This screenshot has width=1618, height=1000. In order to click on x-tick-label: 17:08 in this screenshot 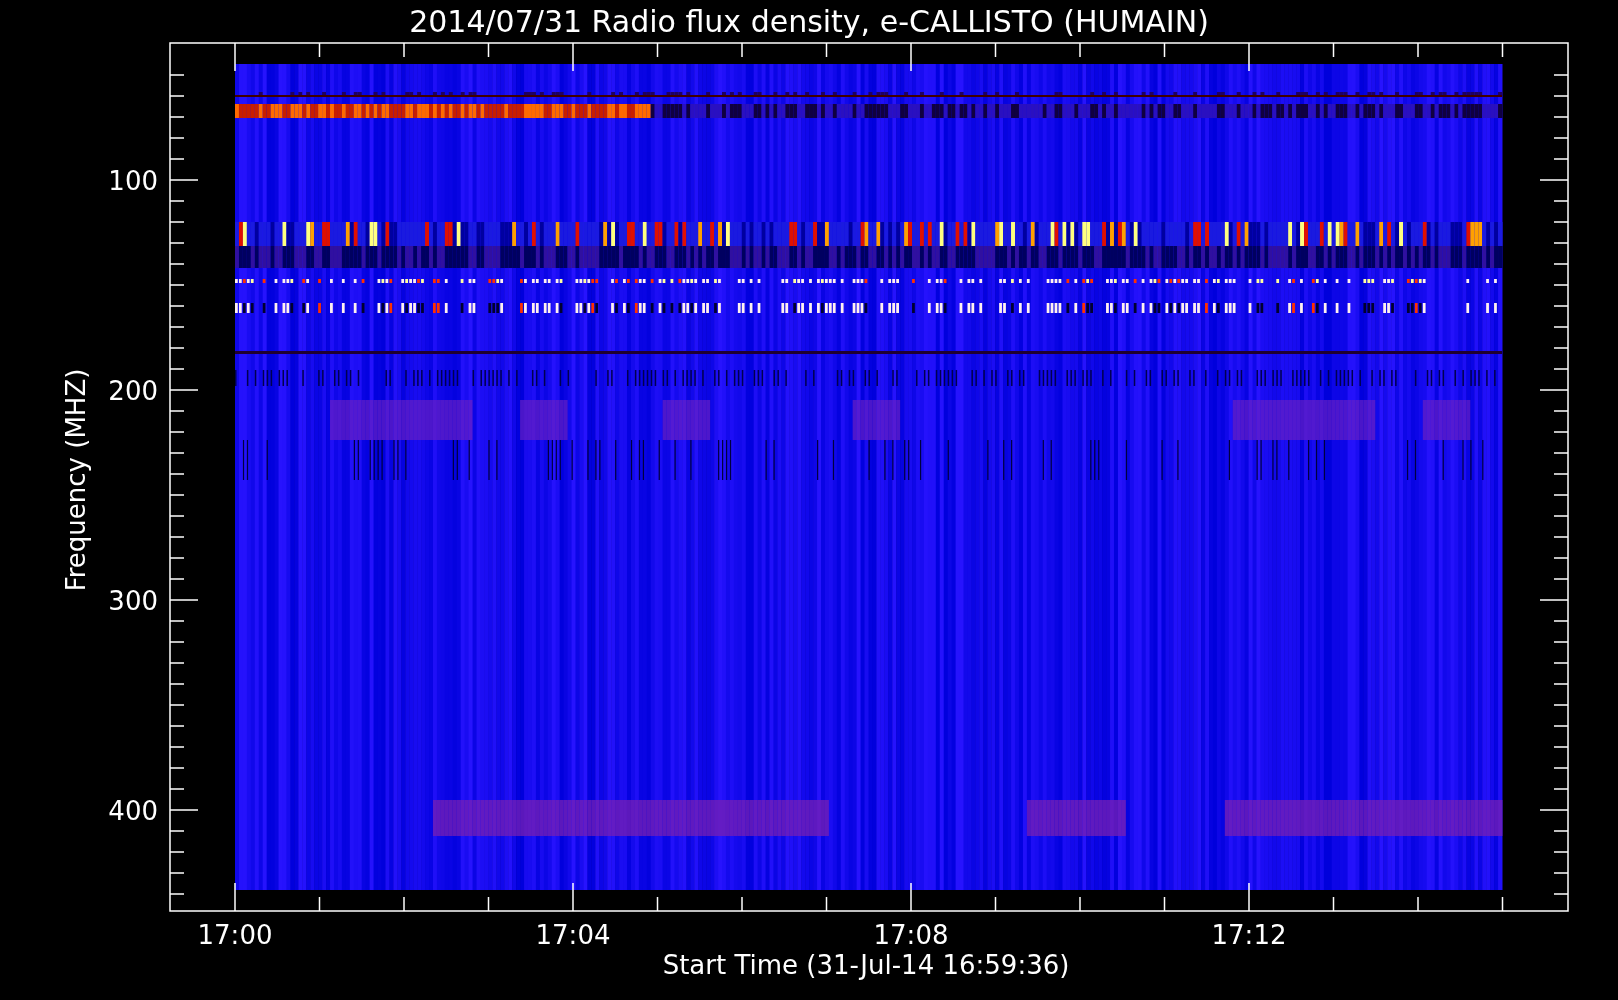, I will do `click(911, 935)`.